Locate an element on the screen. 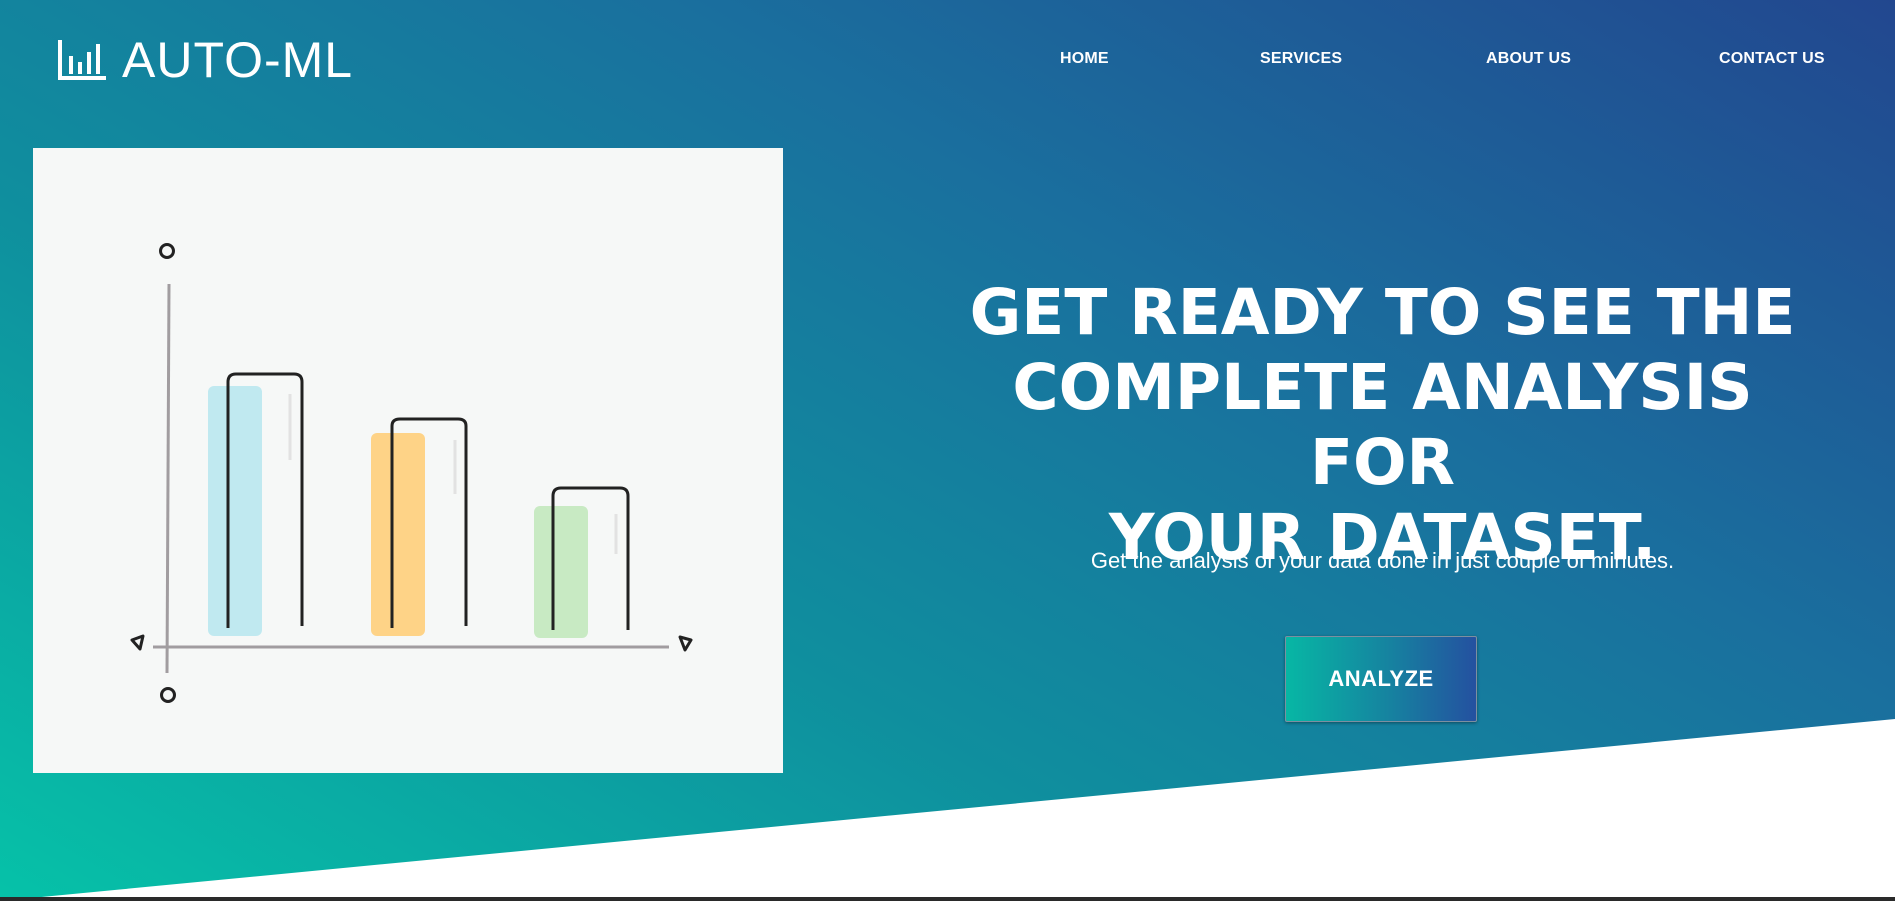 Image resolution: width=1895 pixels, height=901 pixels. analyze-button: ANALYZE is located at coordinates (1381, 679).